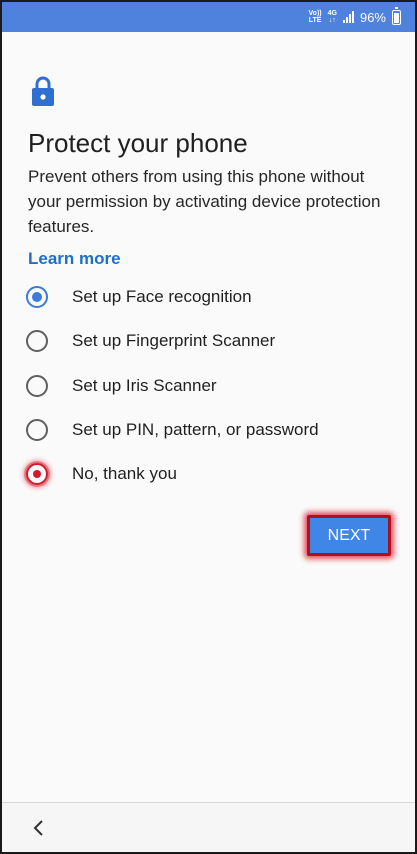 This screenshot has height=854, width=417. What do you see at coordinates (37, 297) in the screenshot?
I see `radio-face-recognition` at bounding box center [37, 297].